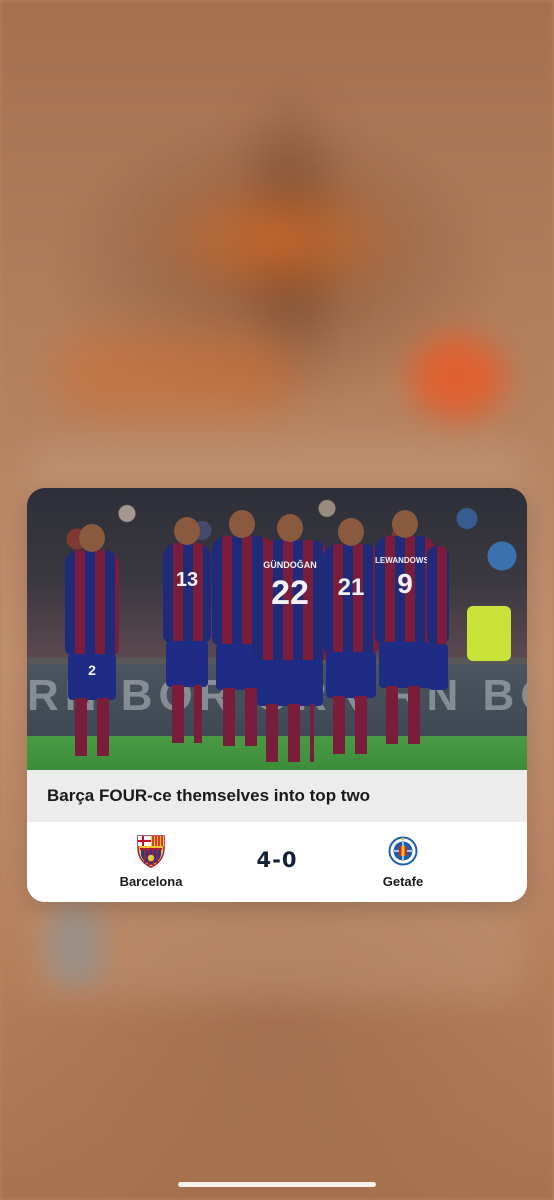 This screenshot has width=554, height=1200. Describe the element at coordinates (403, 851) in the screenshot. I see `getafe-crest-icon` at that location.